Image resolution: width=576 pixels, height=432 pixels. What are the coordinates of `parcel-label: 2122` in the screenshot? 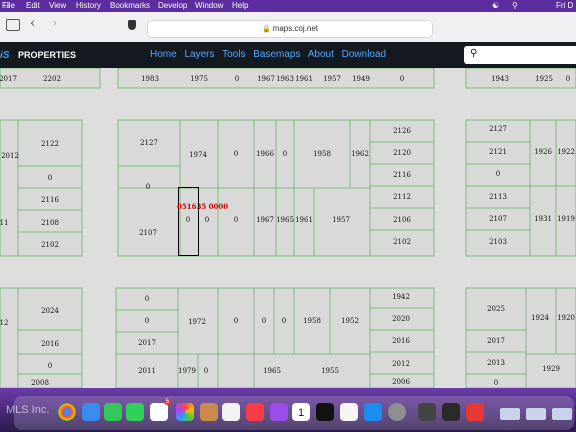 It's located at (50, 144).